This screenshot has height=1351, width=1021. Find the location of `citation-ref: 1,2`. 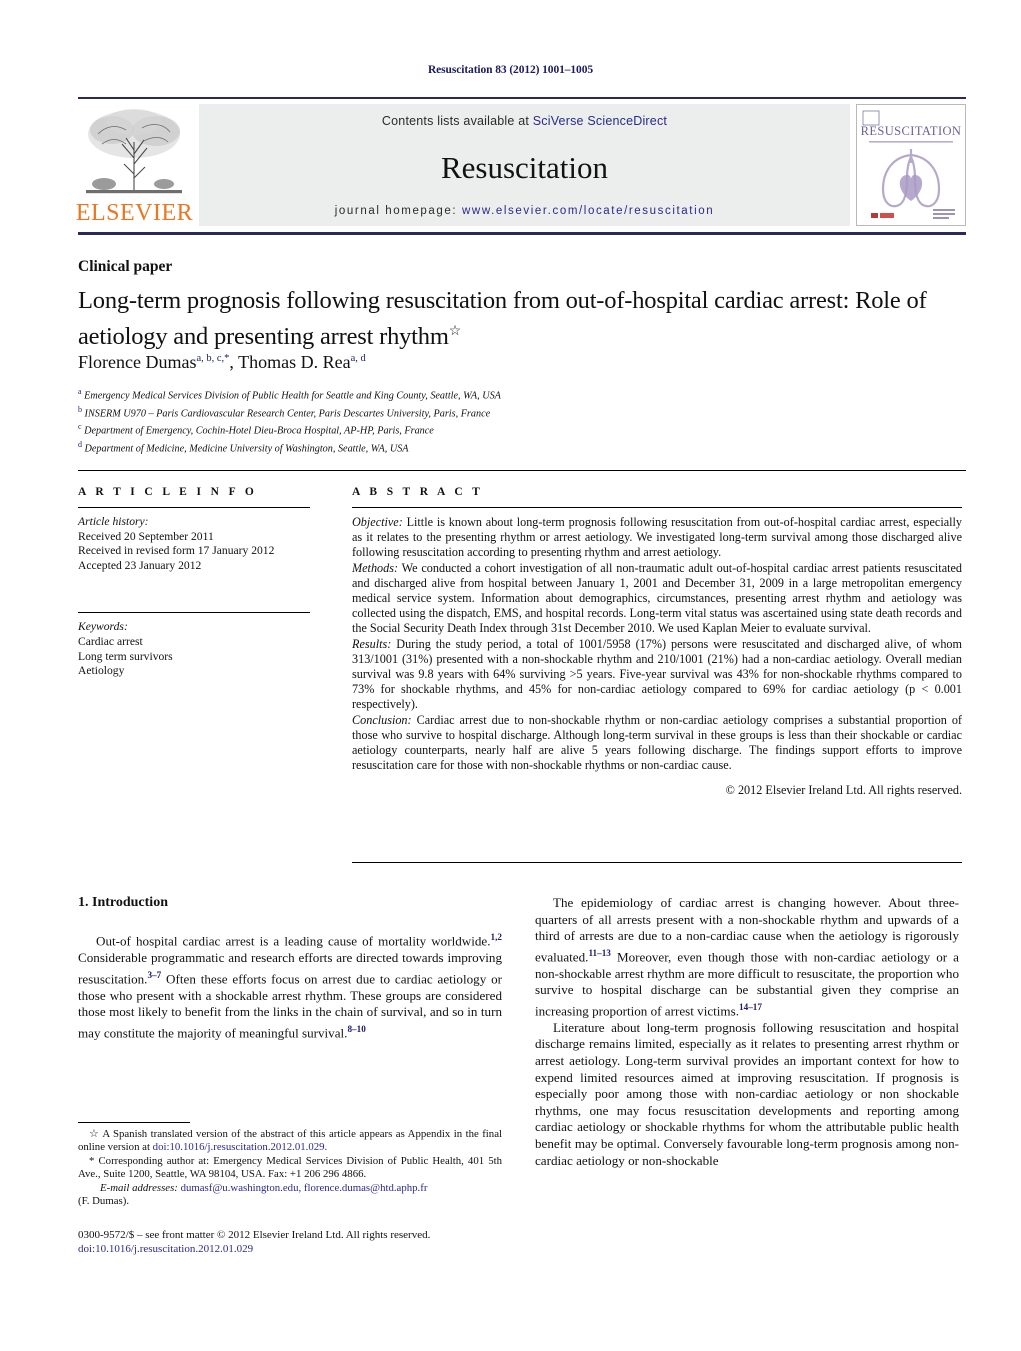

citation-ref: 1,2 is located at coordinates (496, 937).